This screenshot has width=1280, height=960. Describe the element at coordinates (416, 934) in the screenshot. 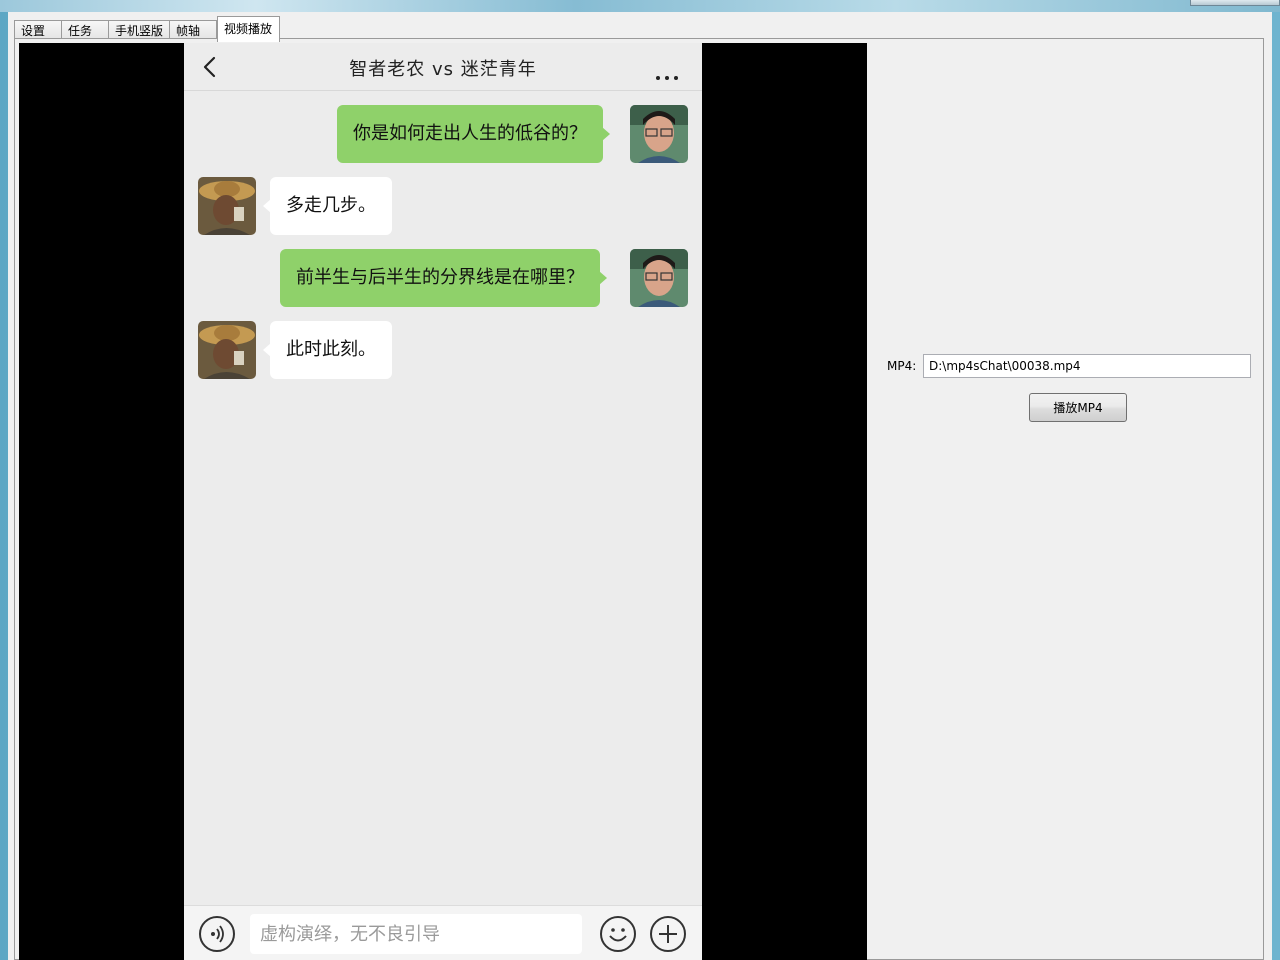

I see `message-input` at that location.